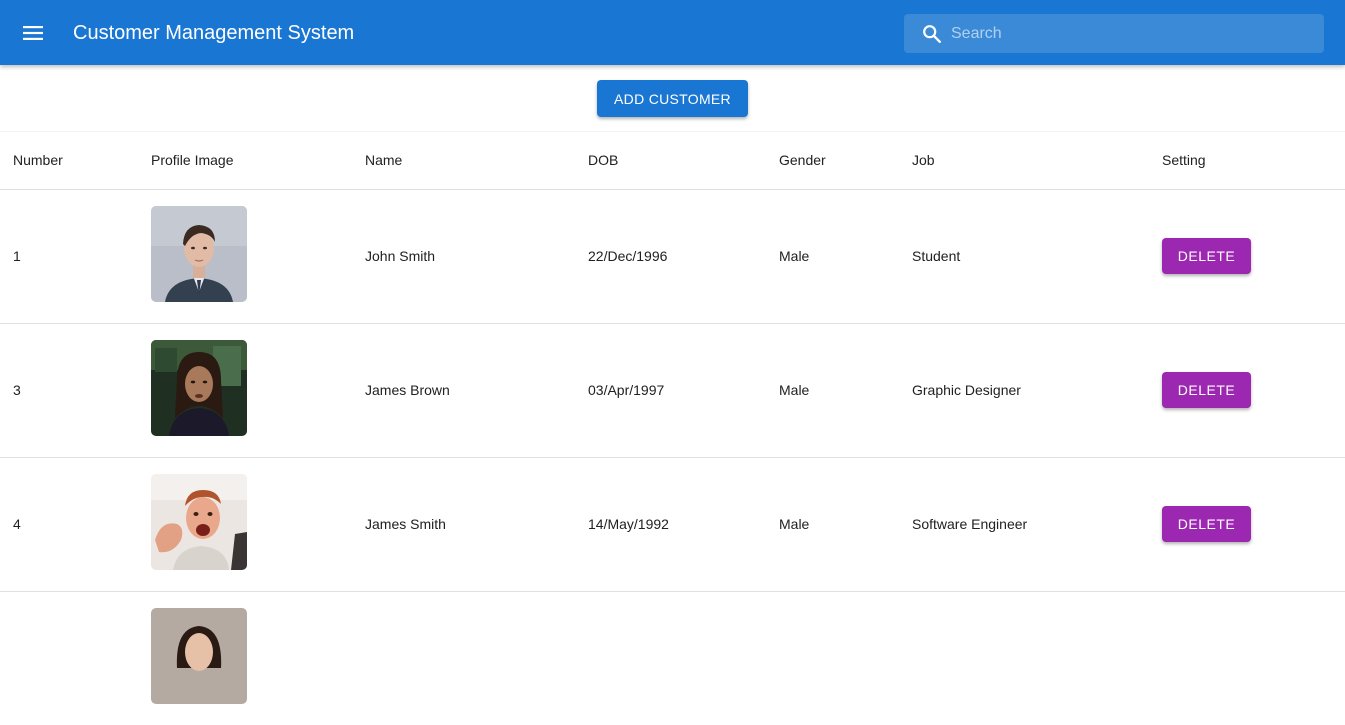 The width and height of the screenshot is (1345, 725). I want to click on search-icon, so click(932, 34).